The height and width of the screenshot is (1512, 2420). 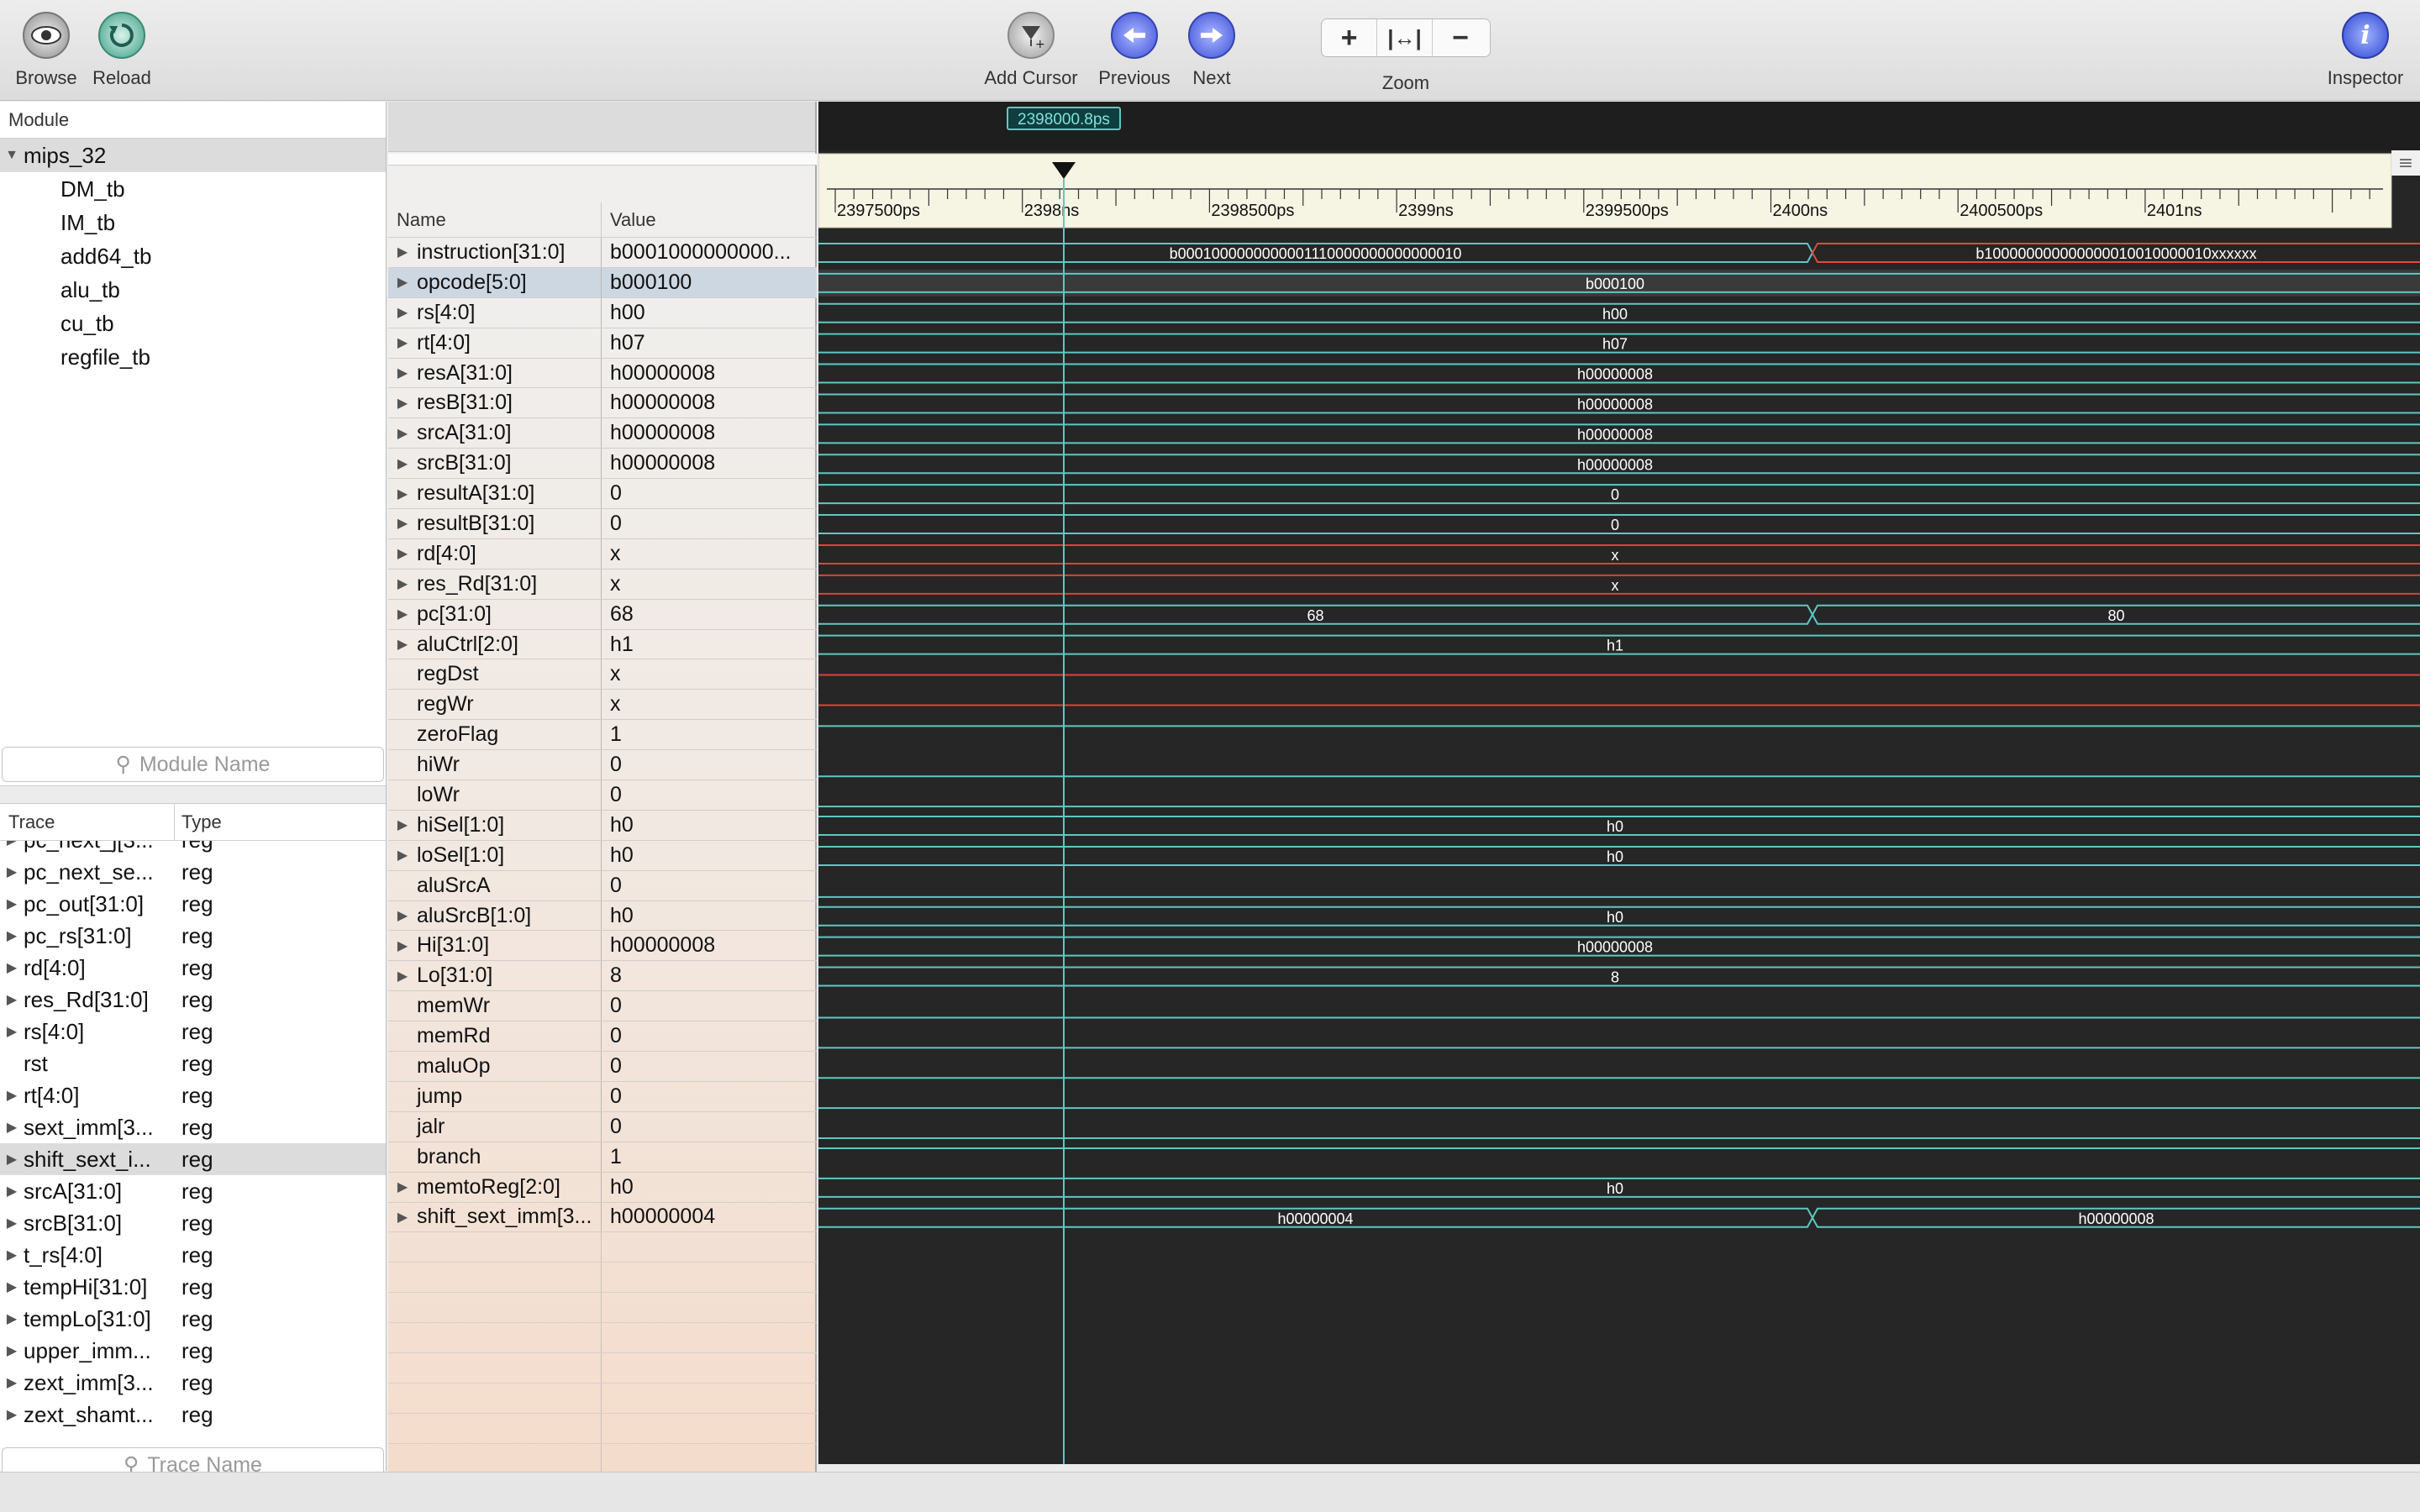 What do you see at coordinates (193, 794) in the screenshot?
I see `panel-divider` at bounding box center [193, 794].